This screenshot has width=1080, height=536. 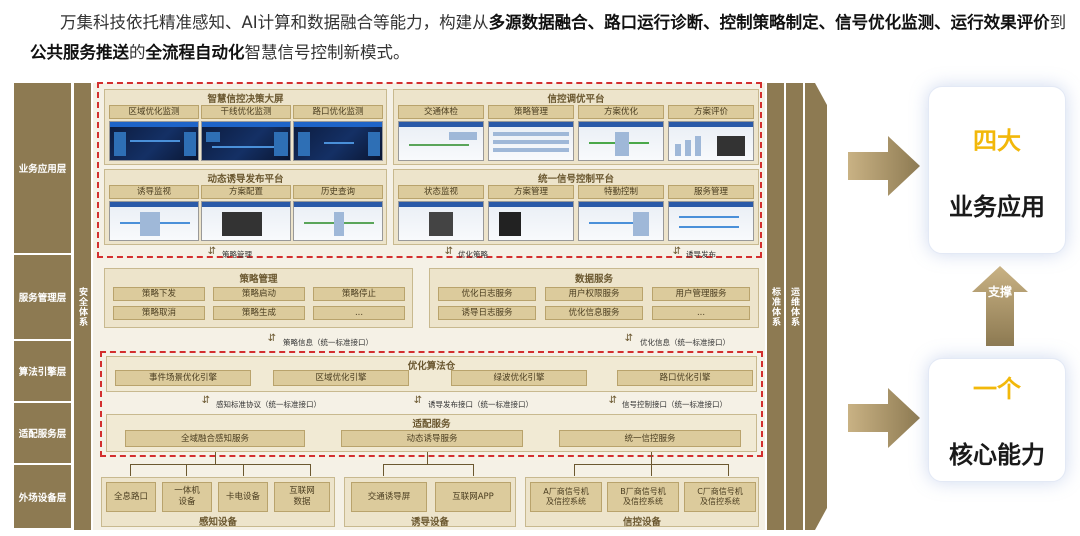 What do you see at coordinates (427, 458) in the screenshot?
I see `connector-guide-main` at bounding box center [427, 458].